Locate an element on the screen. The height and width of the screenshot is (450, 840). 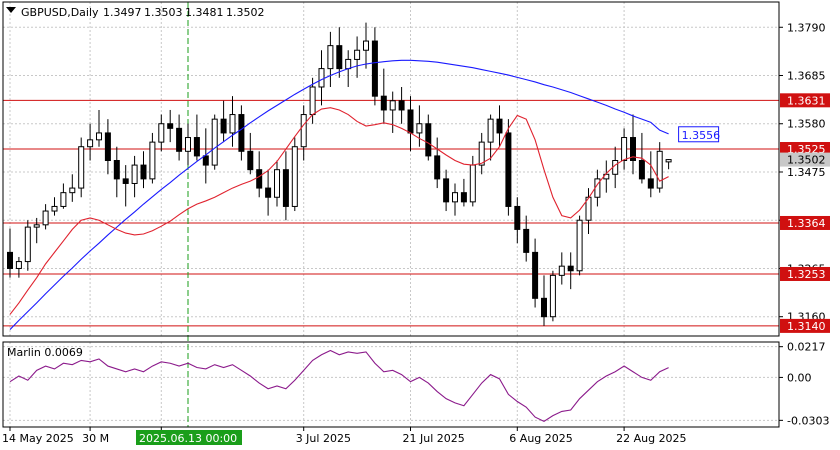
time-tick-label: 14 May 2025 is located at coordinates (38, 438).